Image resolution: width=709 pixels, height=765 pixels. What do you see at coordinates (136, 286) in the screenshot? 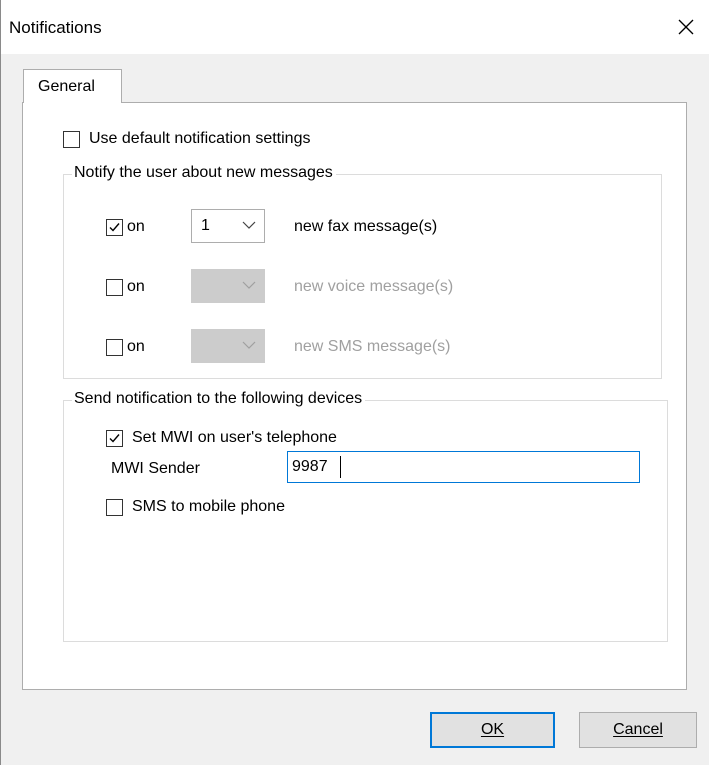
I see `voice-on-label: on` at bounding box center [136, 286].